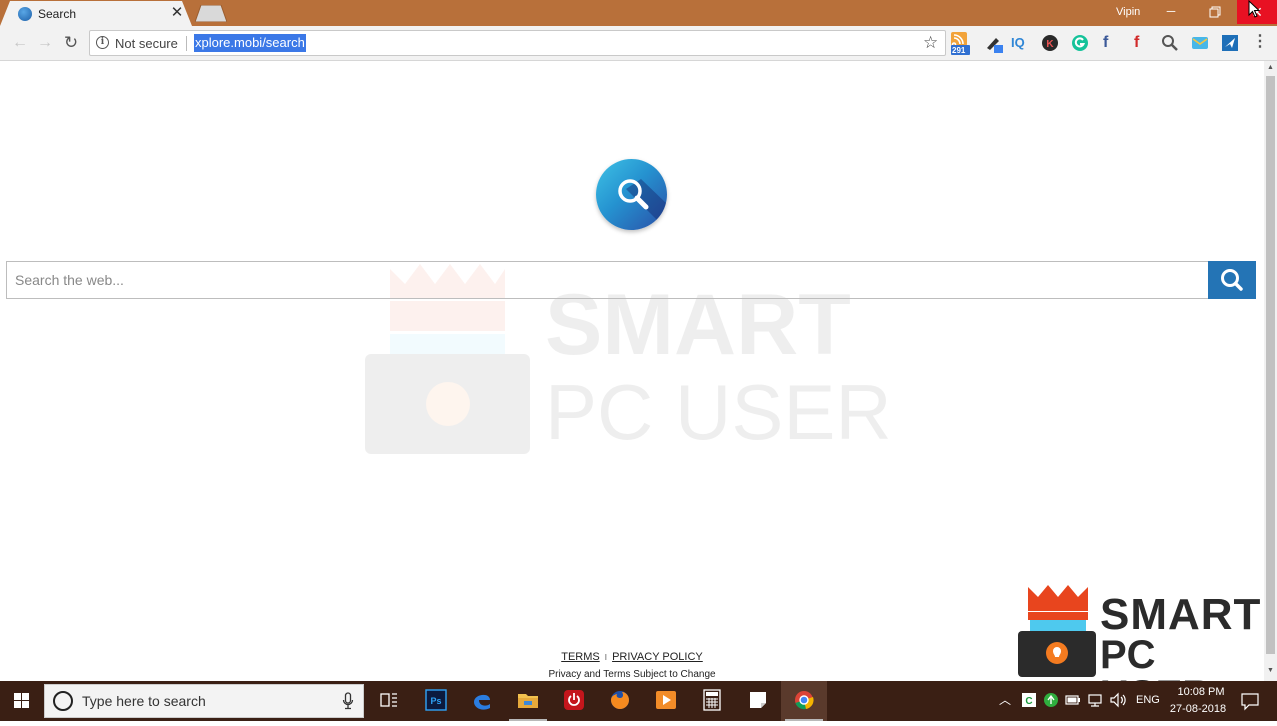  What do you see at coordinates (186, 43) in the screenshot?
I see `address-separator` at bounding box center [186, 43].